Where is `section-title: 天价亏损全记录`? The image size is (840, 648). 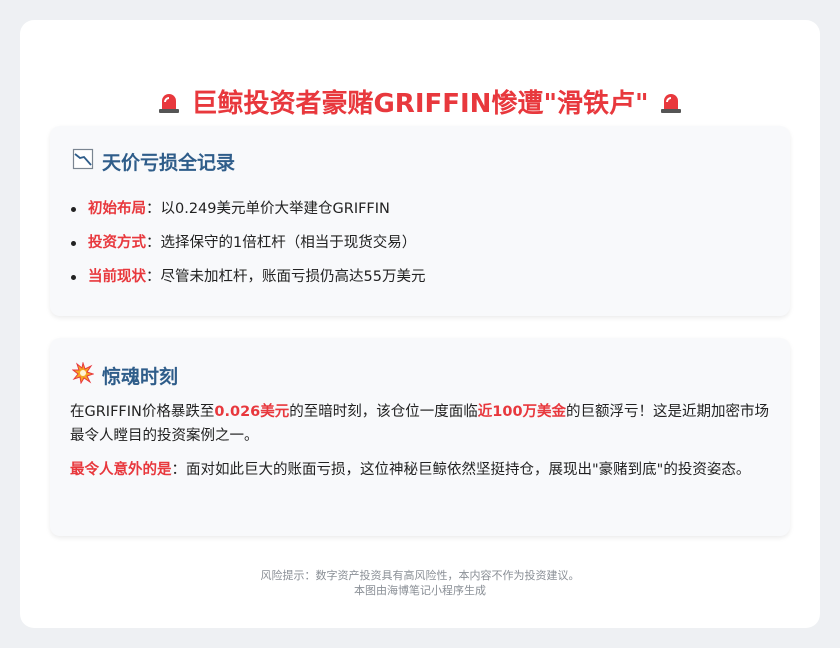 section-title: 天价亏损全记录 is located at coordinates (153, 161).